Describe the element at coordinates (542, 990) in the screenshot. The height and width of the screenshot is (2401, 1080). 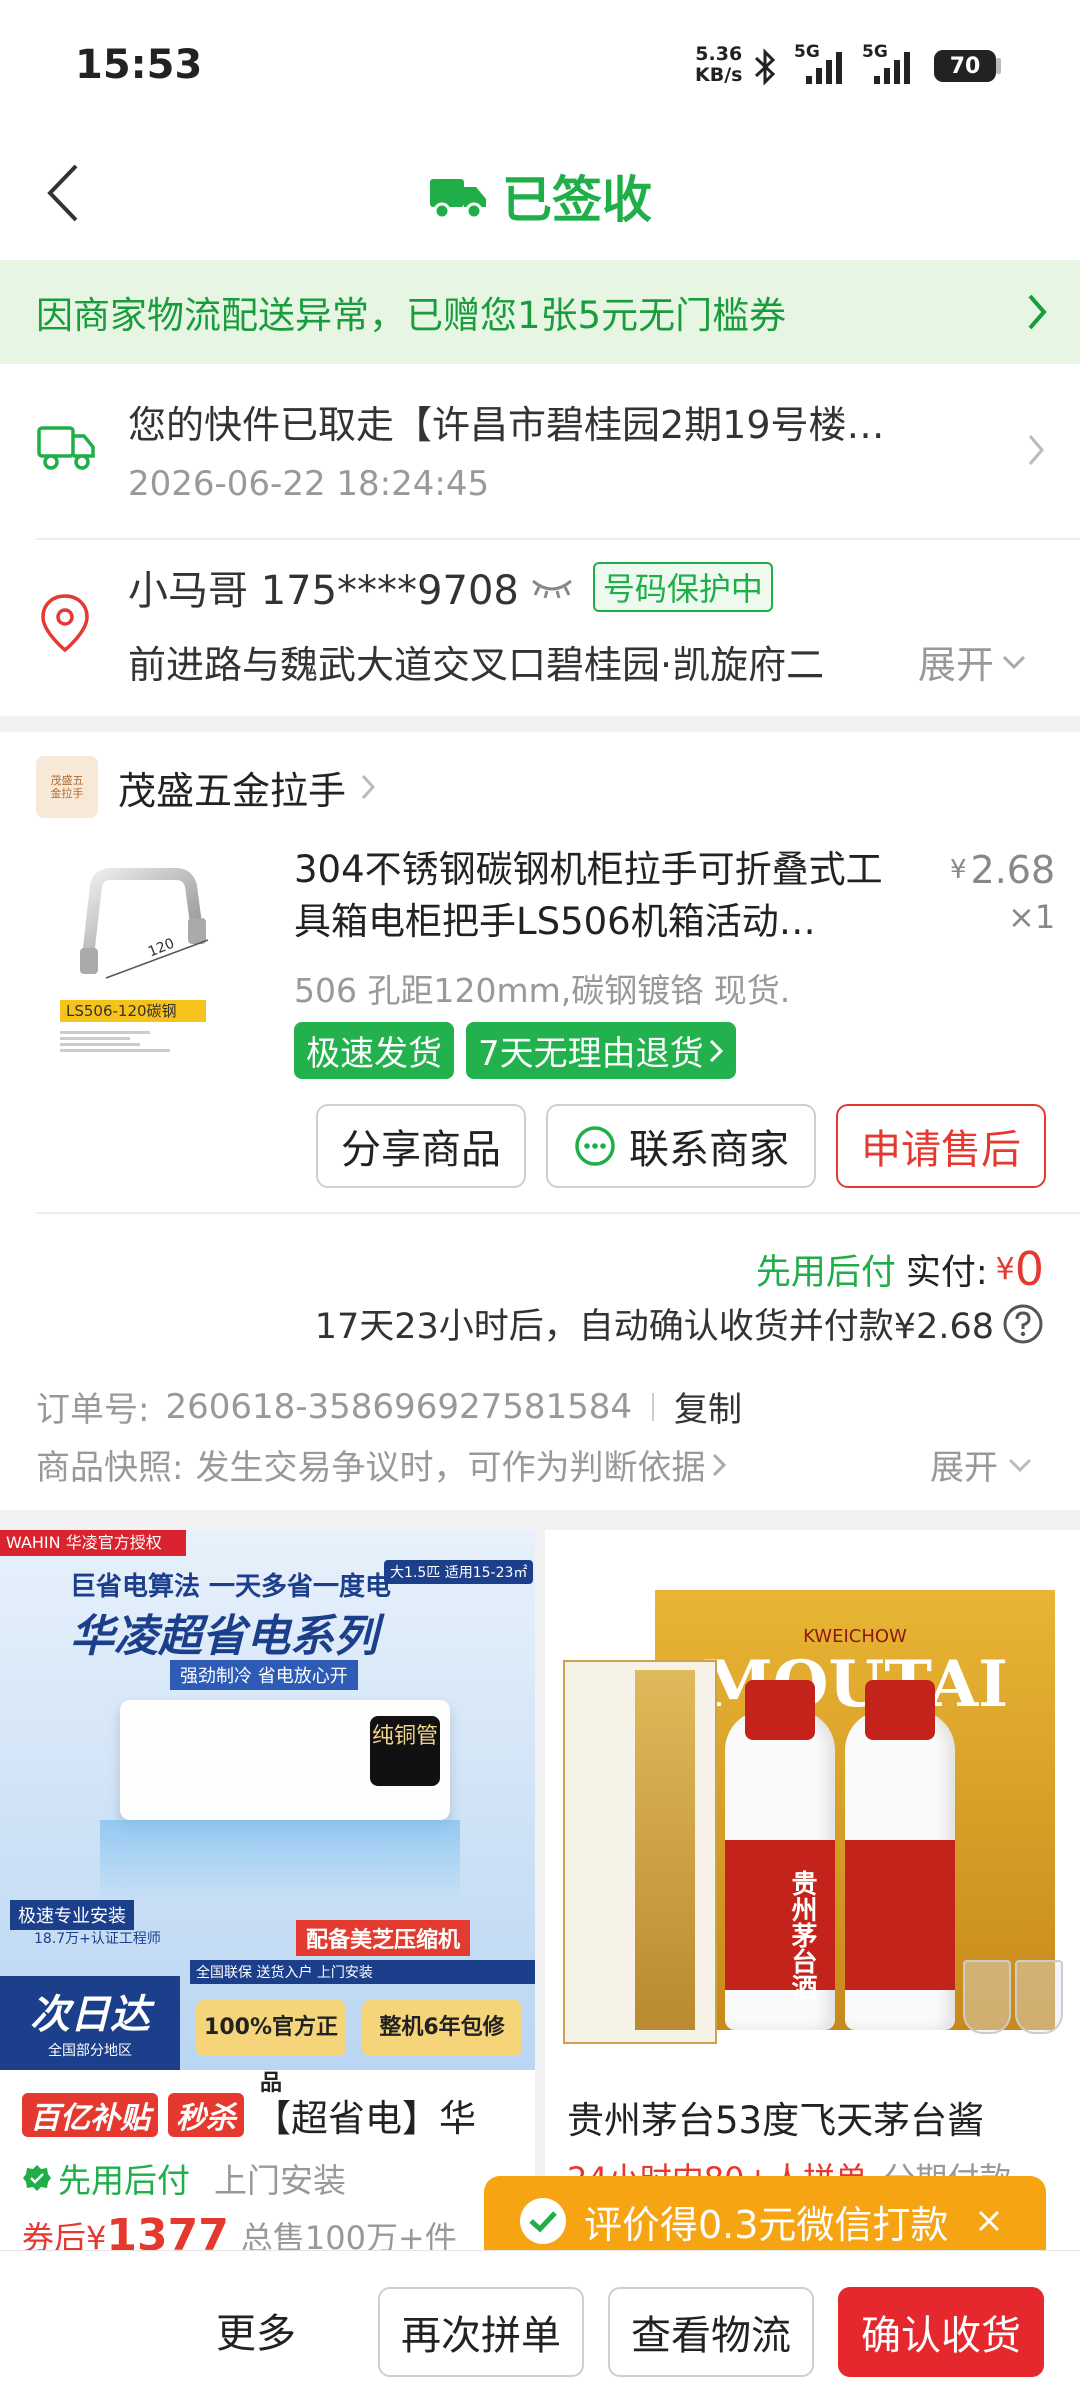
I see `product-spec: 506 孔距120mm,碳钢镀铬 现货.` at that location.